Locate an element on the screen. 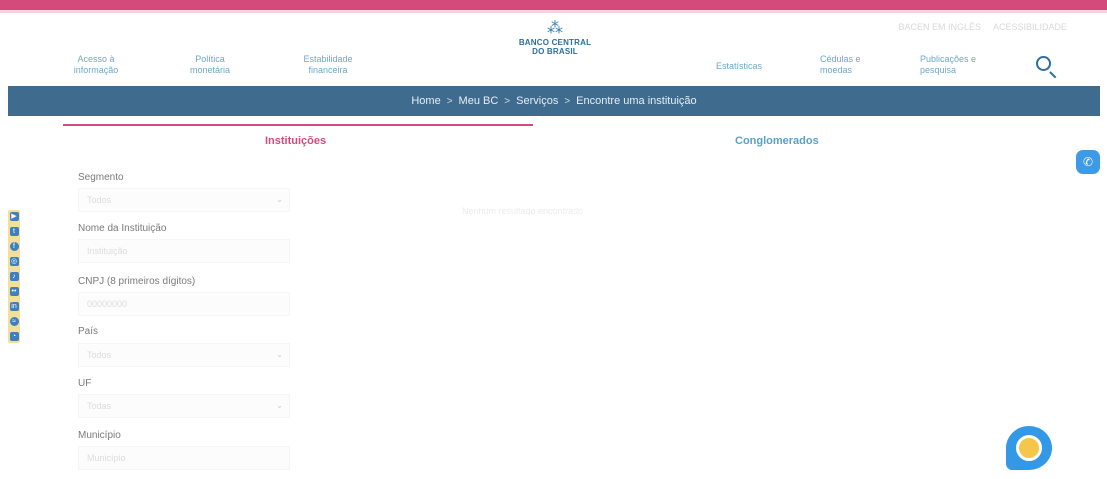 This screenshot has width=1107, height=479. spotify-icon: ≈ is located at coordinates (14, 321).